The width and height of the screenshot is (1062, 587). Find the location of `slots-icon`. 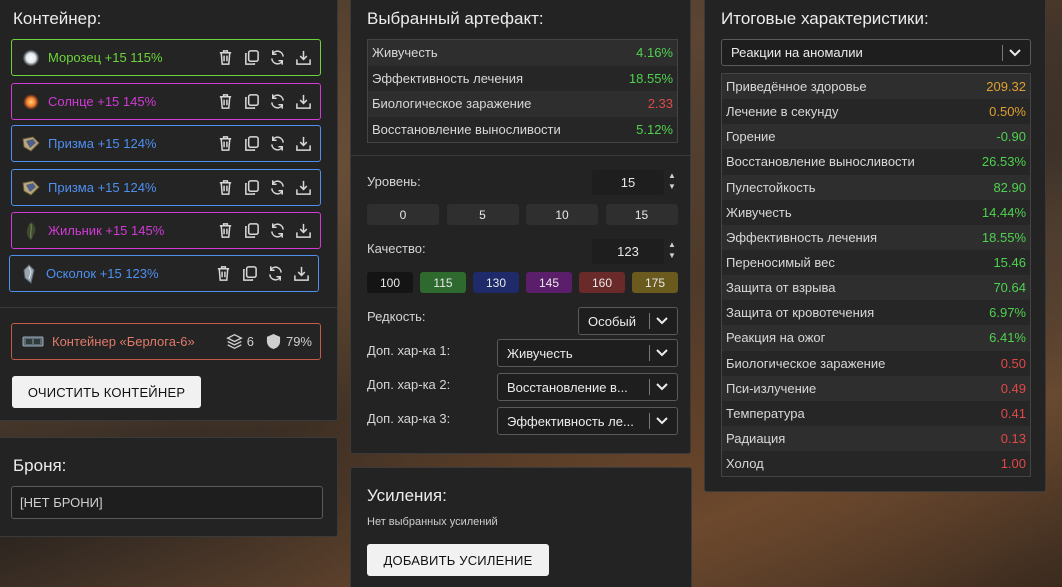

slots-icon is located at coordinates (234, 341).